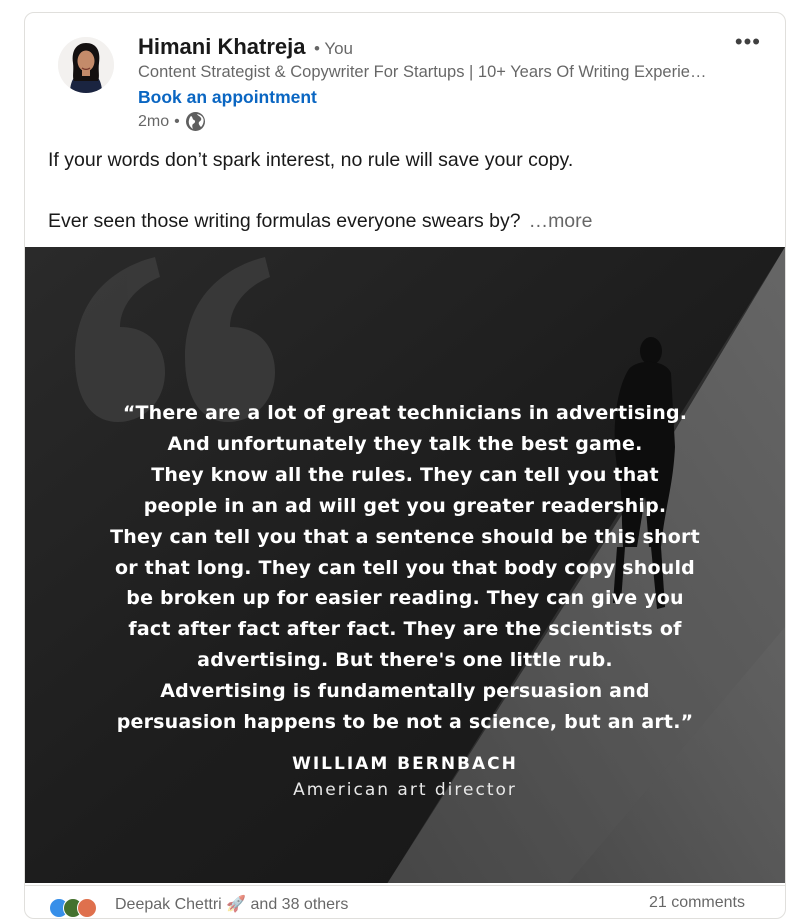 The image size is (804, 919). I want to click on globe-icon, so click(195, 121).